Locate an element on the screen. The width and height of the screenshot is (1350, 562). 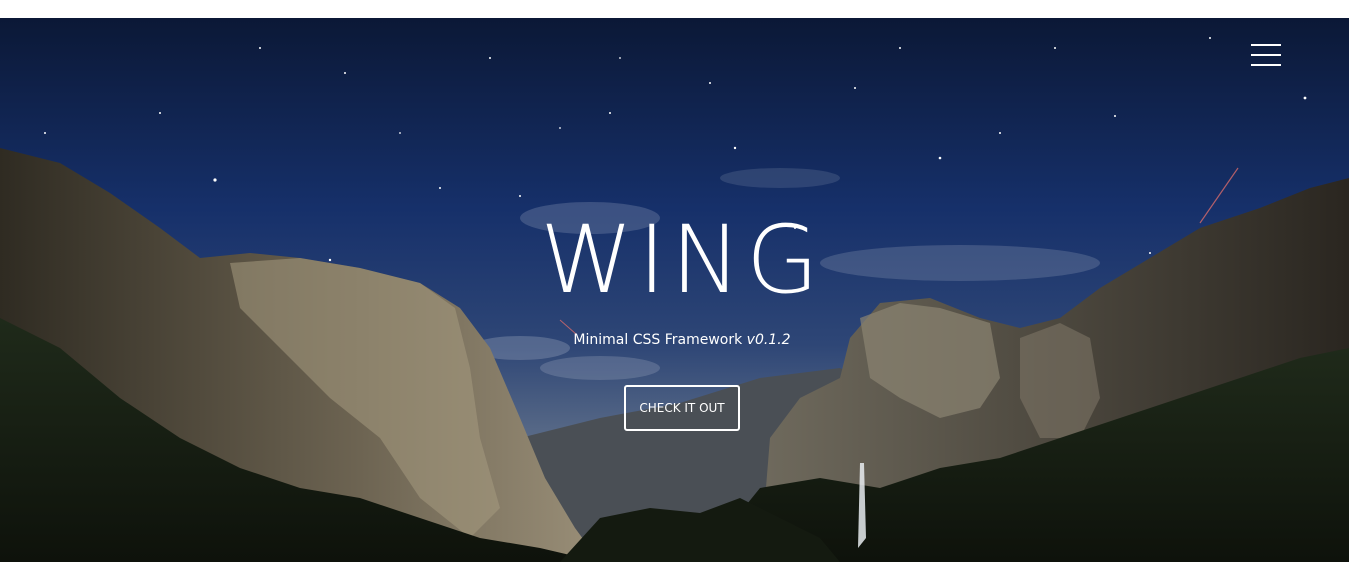
subtitle-text: Minimal CSS Framework is located at coordinates (658, 340).